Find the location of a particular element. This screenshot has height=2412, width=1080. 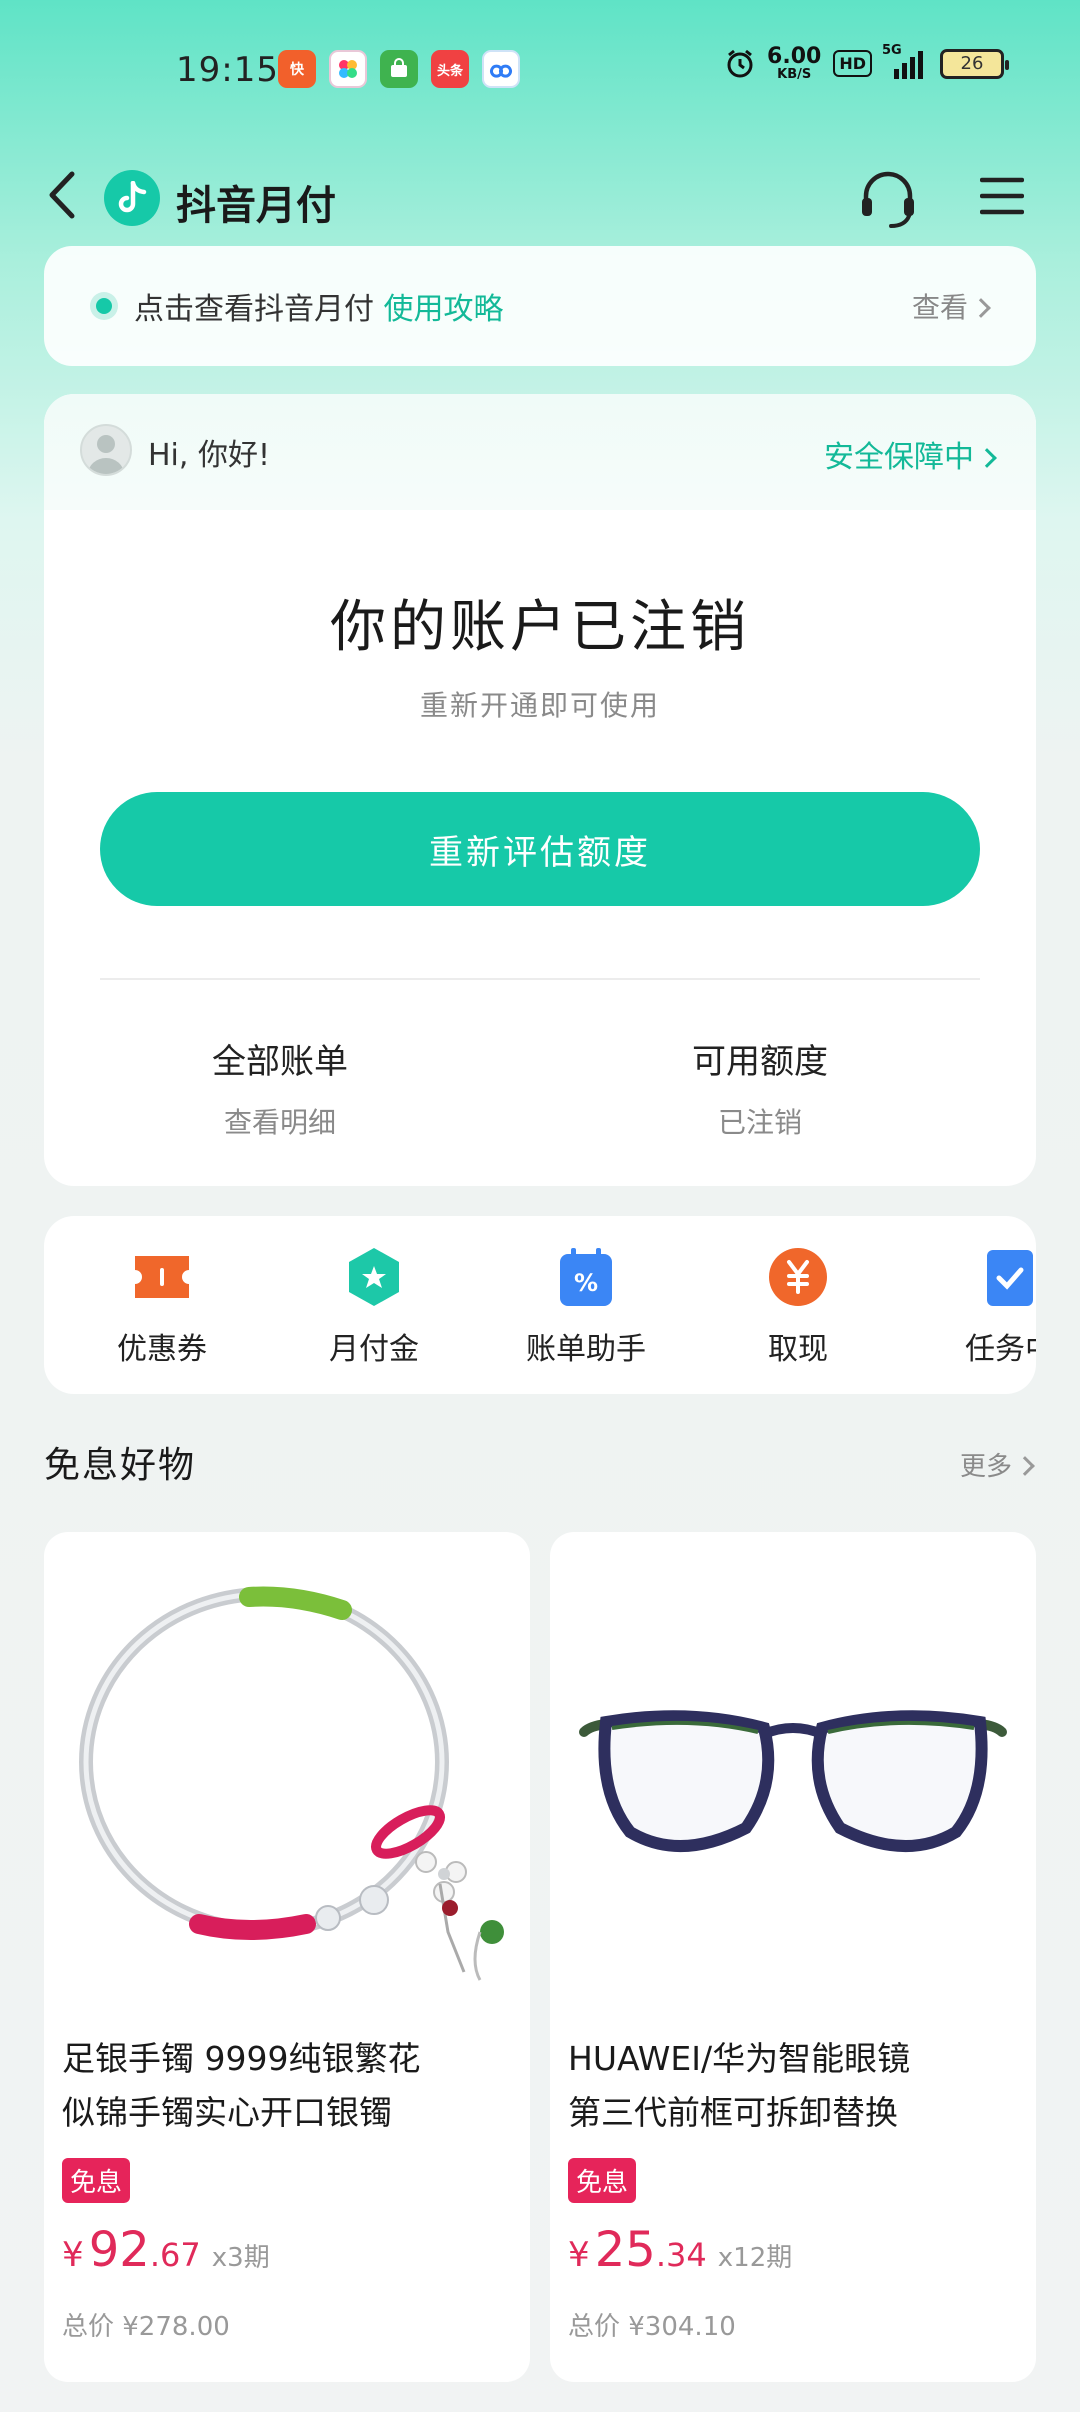

customer-service-icon is located at coordinates (888, 199).